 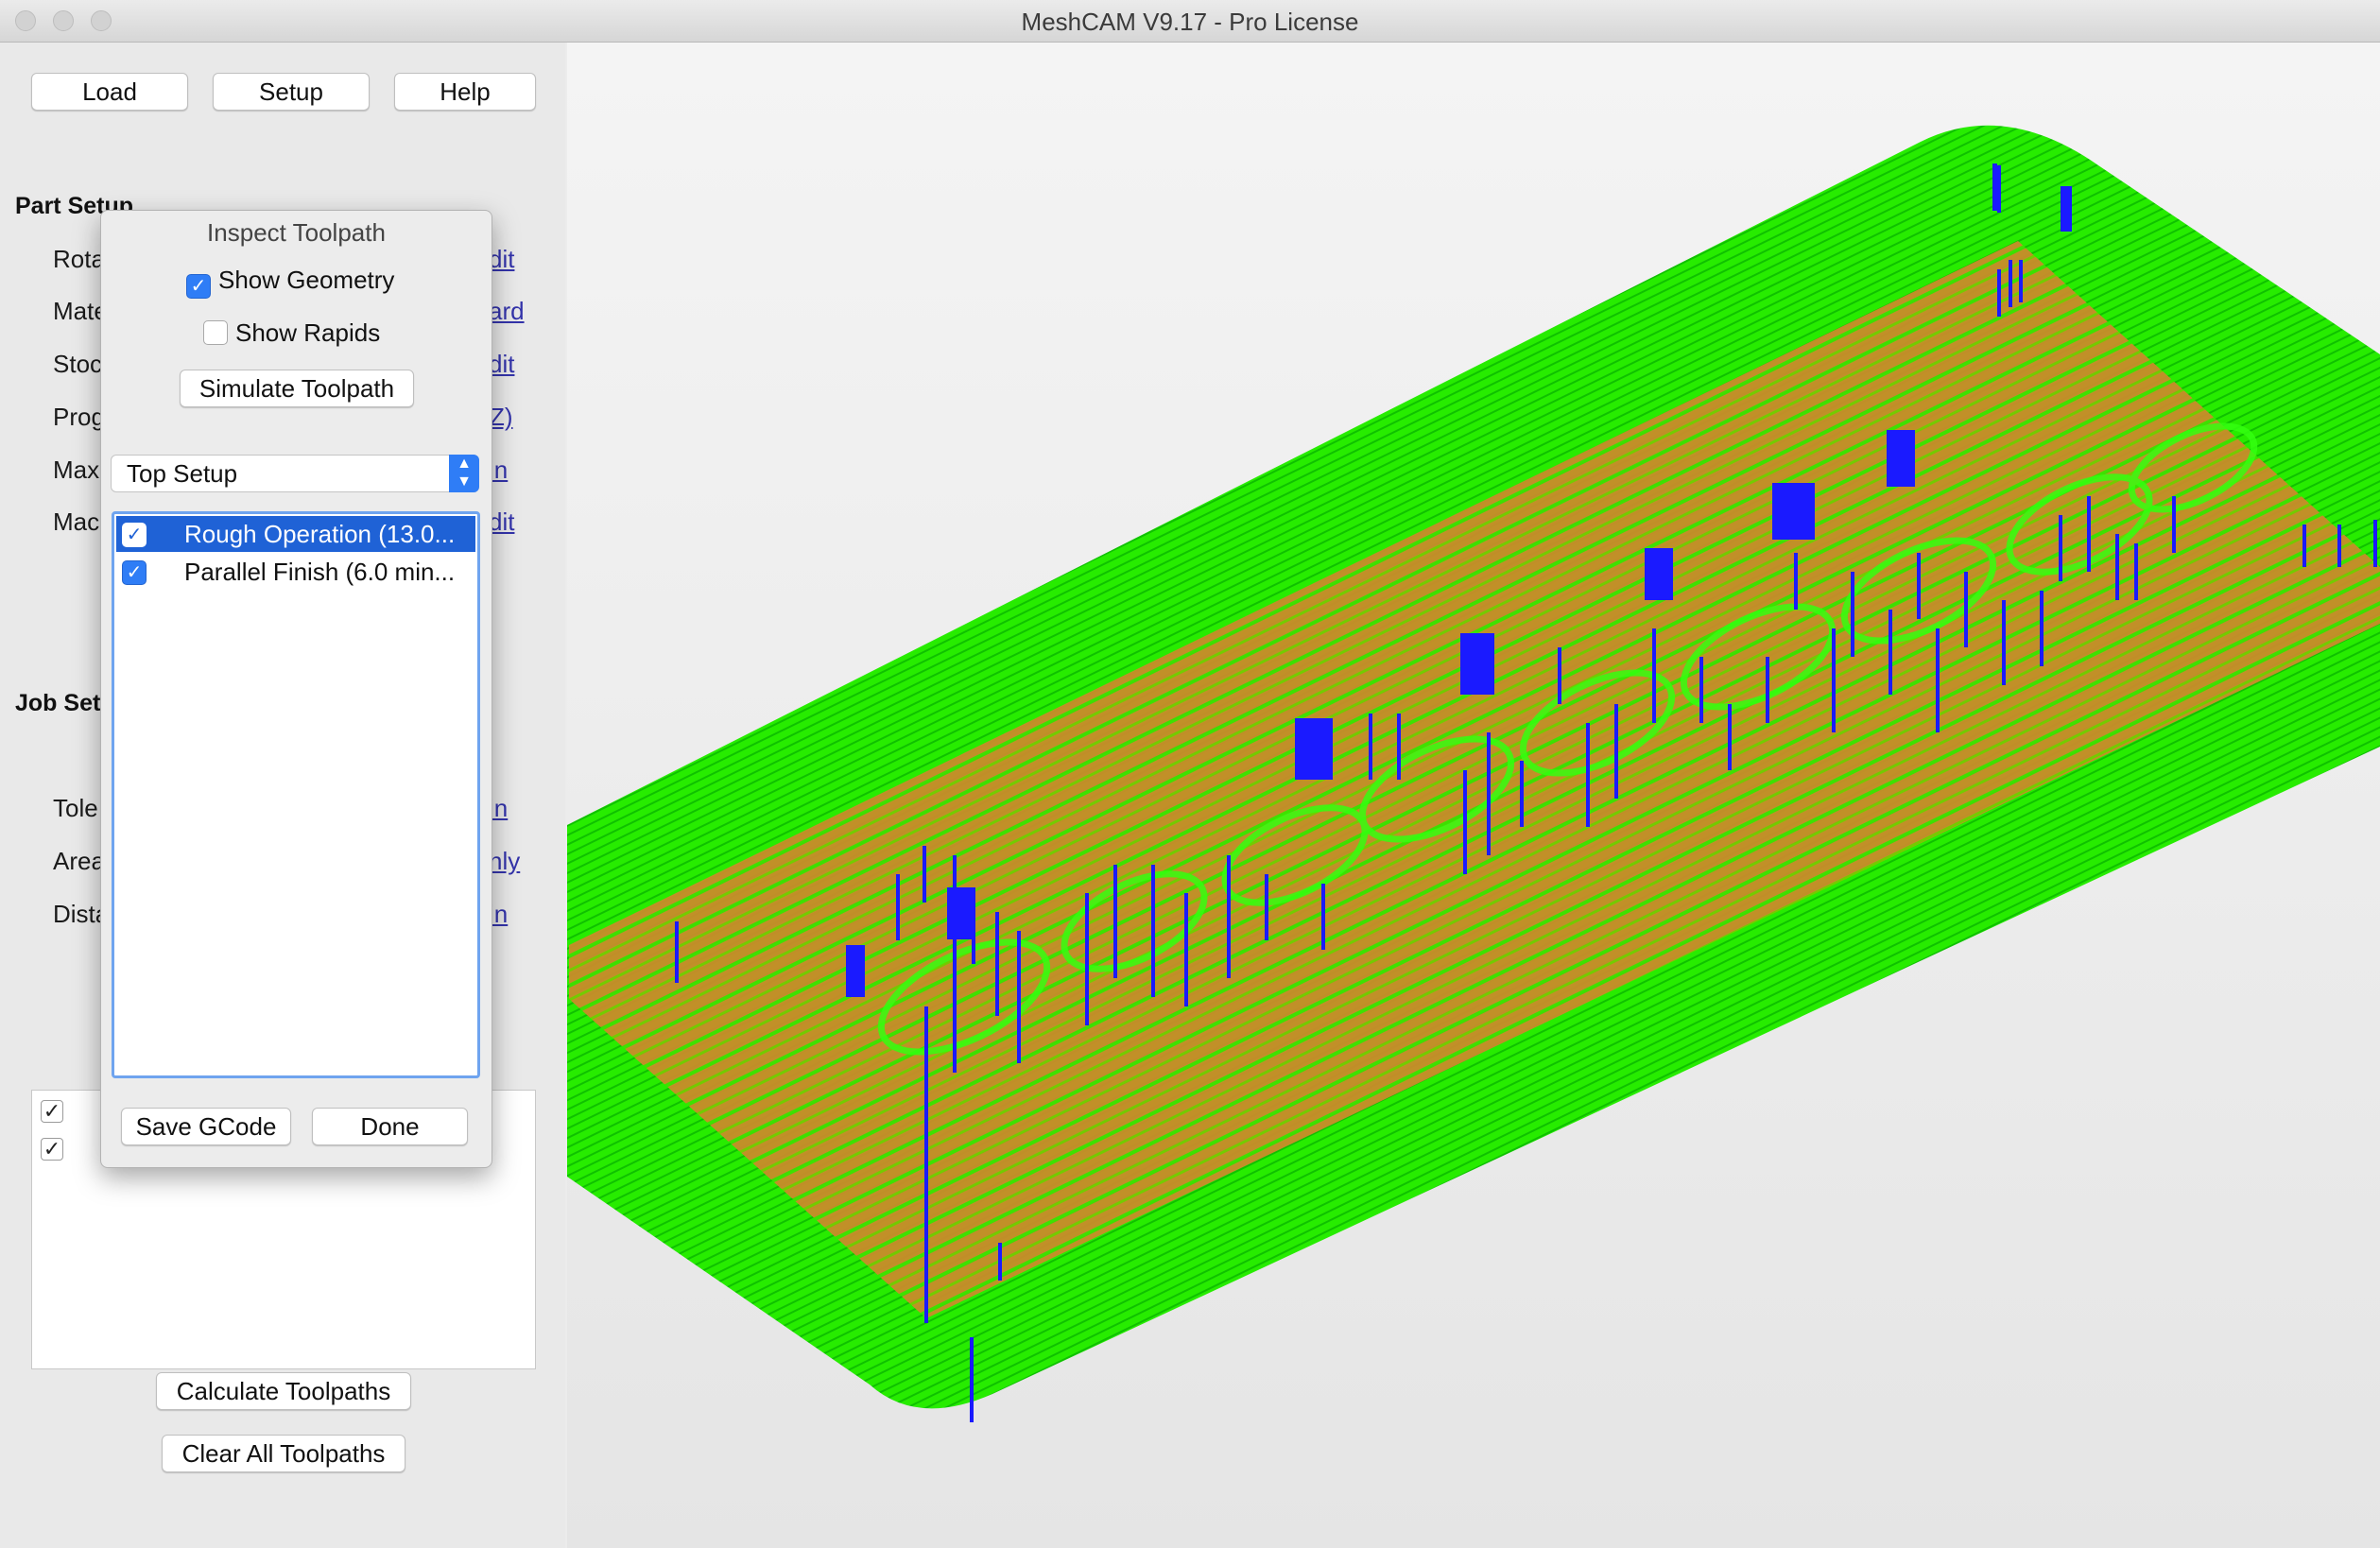 What do you see at coordinates (215, 332) in the screenshot?
I see `empty-checkbox-icon` at bounding box center [215, 332].